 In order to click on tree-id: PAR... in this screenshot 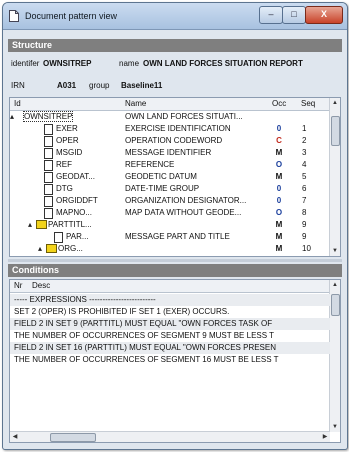, I will do `click(77, 236)`.